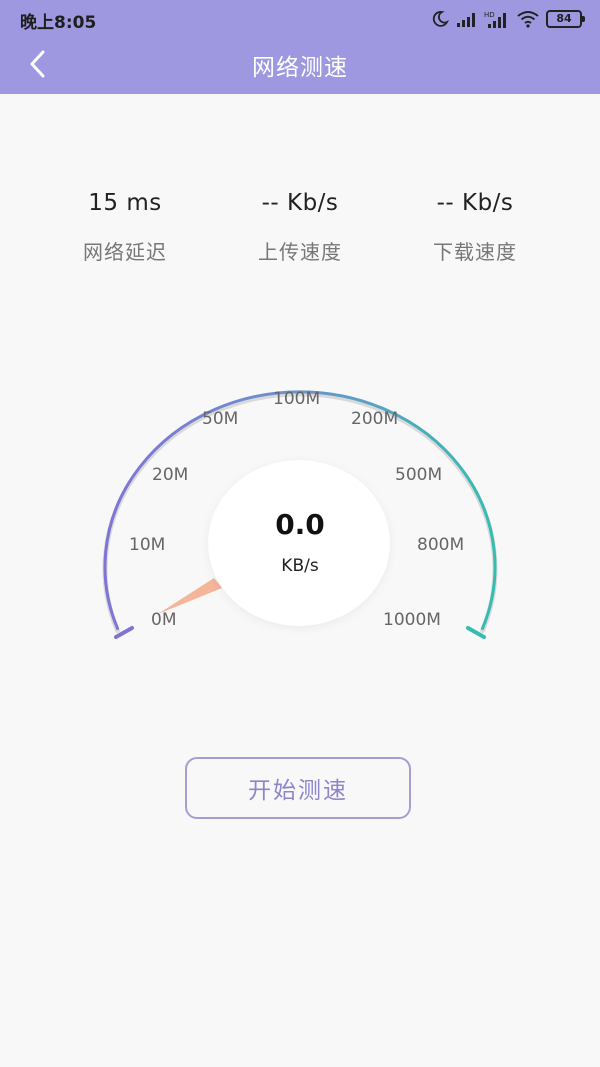  Describe the element at coordinates (375, 419) in the screenshot. I see `gauge-tick-label: 200M` at that location.